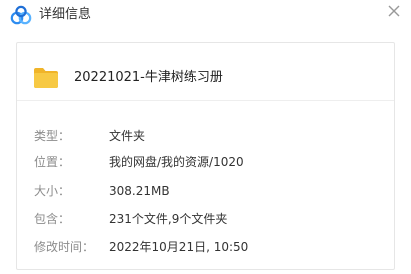 The height and width of the screenshot is (274, 411). I want to click on baidu-netdisk-logo-icon, so click(21, 15).